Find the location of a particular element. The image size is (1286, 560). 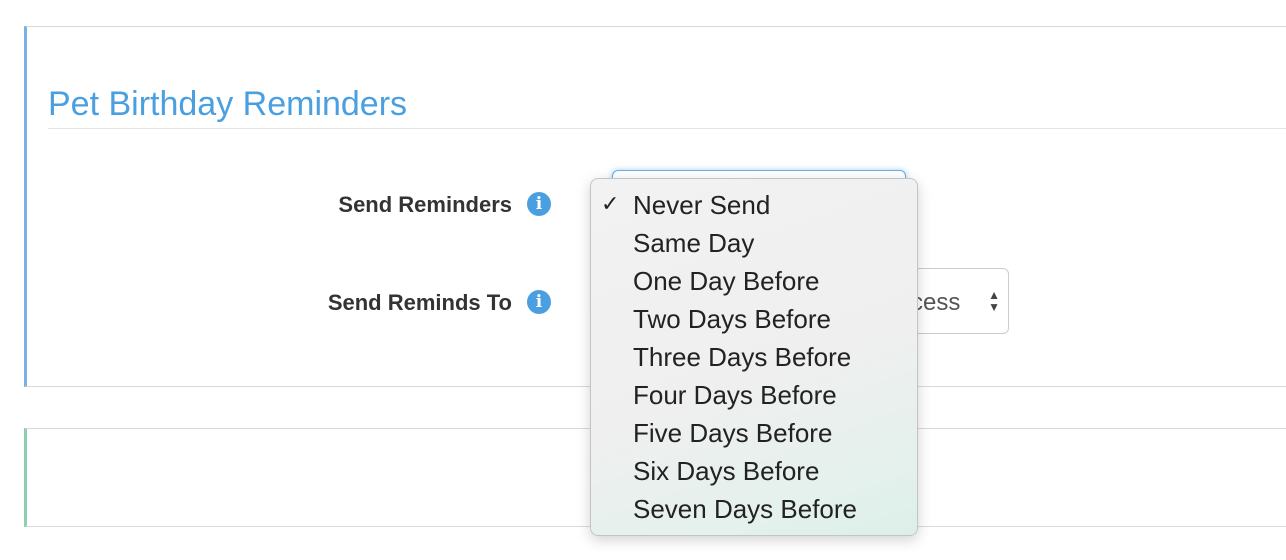

dropdown-option: Six Days Before is located at coordinates (754, 471).